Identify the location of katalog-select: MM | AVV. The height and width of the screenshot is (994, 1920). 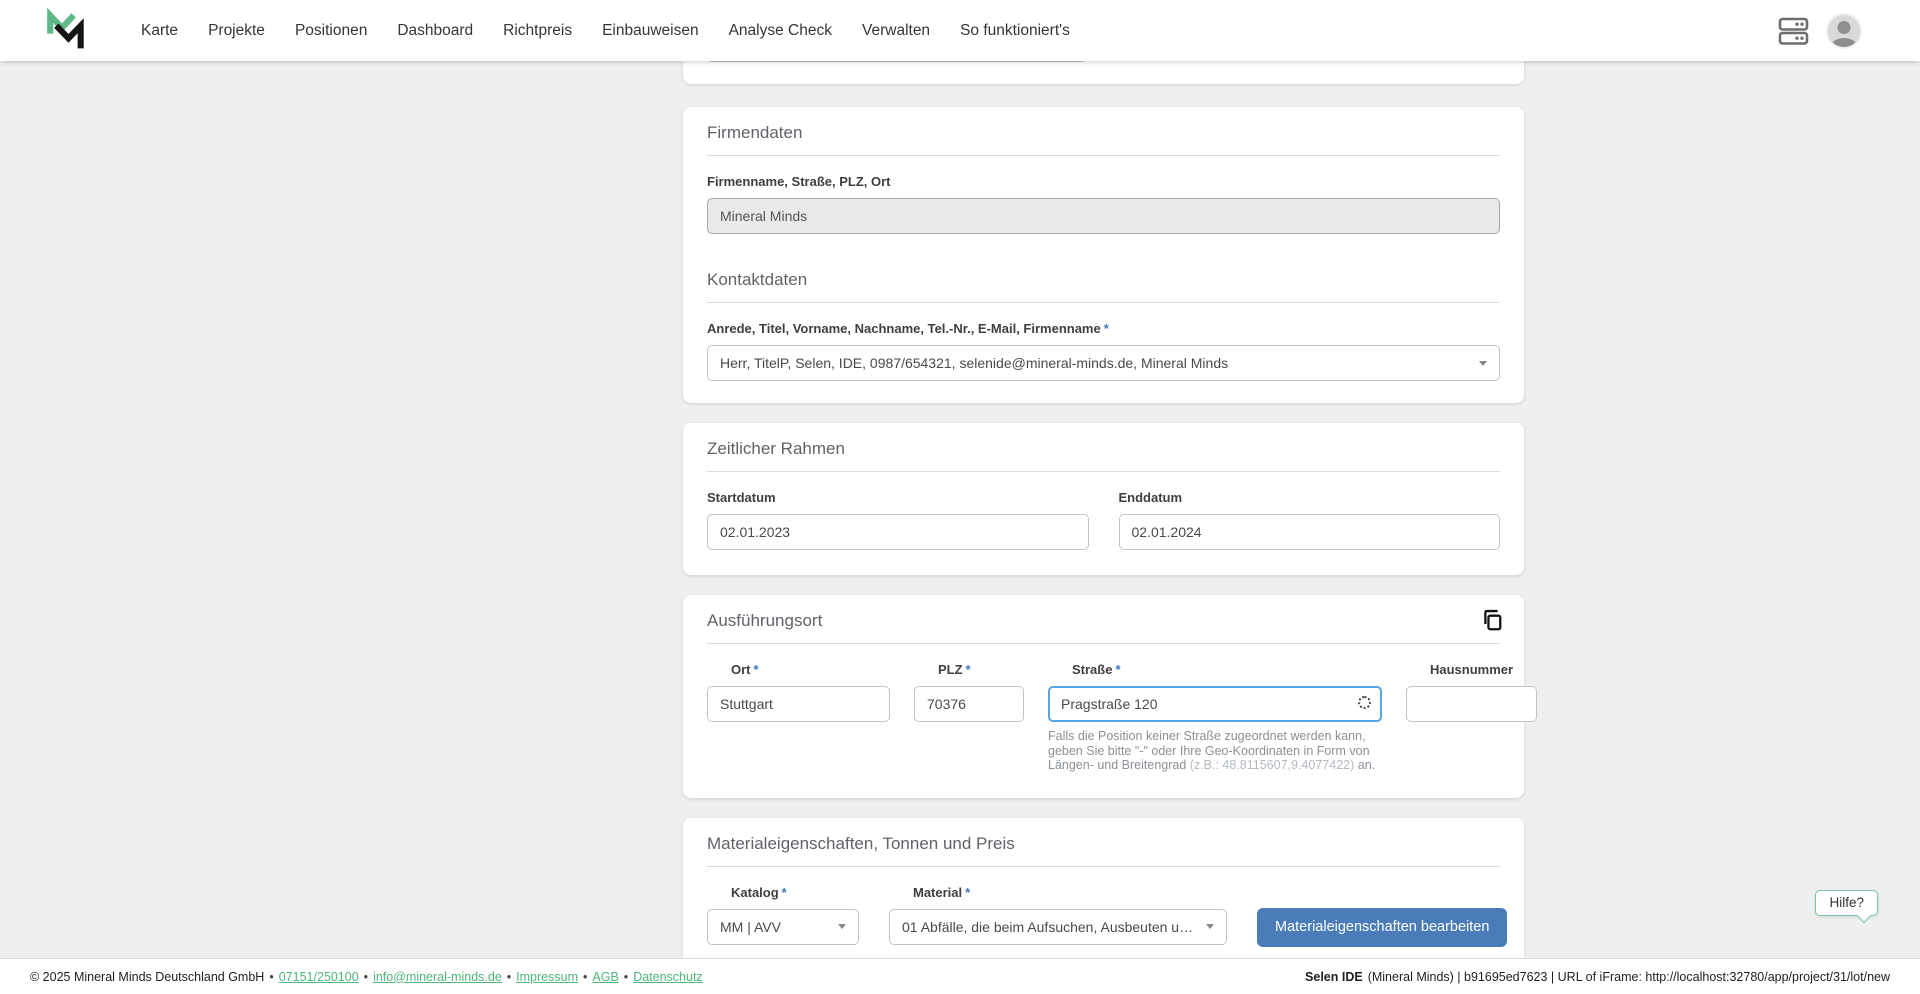
(783, 926).